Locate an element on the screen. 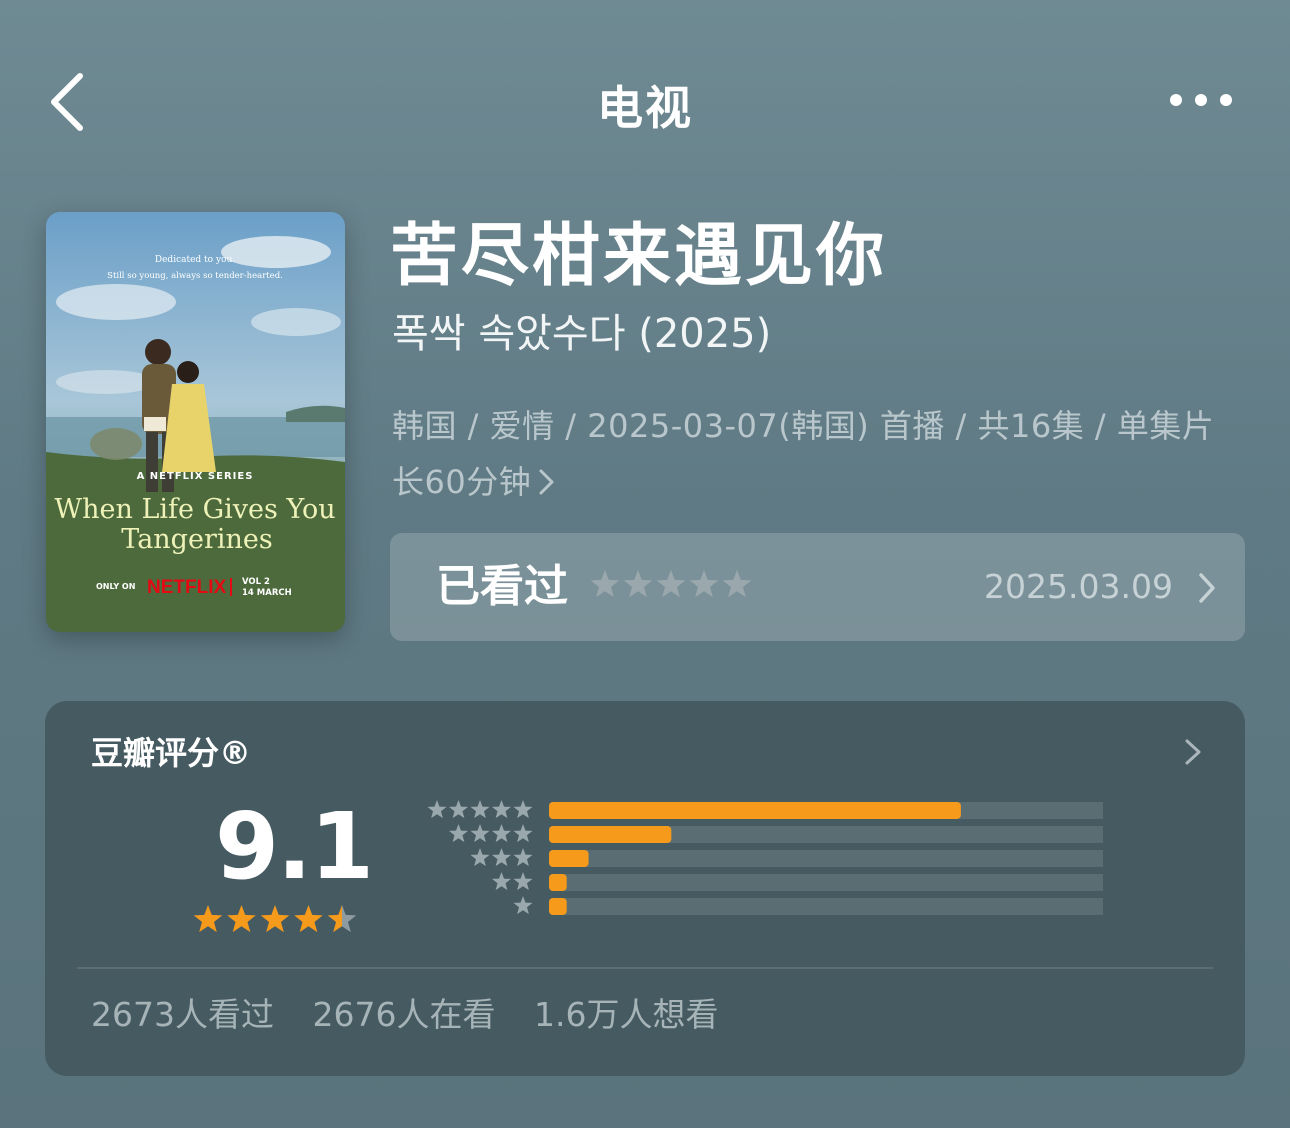 This screenshot has height=1128, width=1290. rating-score: 9.1 is located at coordinates (294, 846).